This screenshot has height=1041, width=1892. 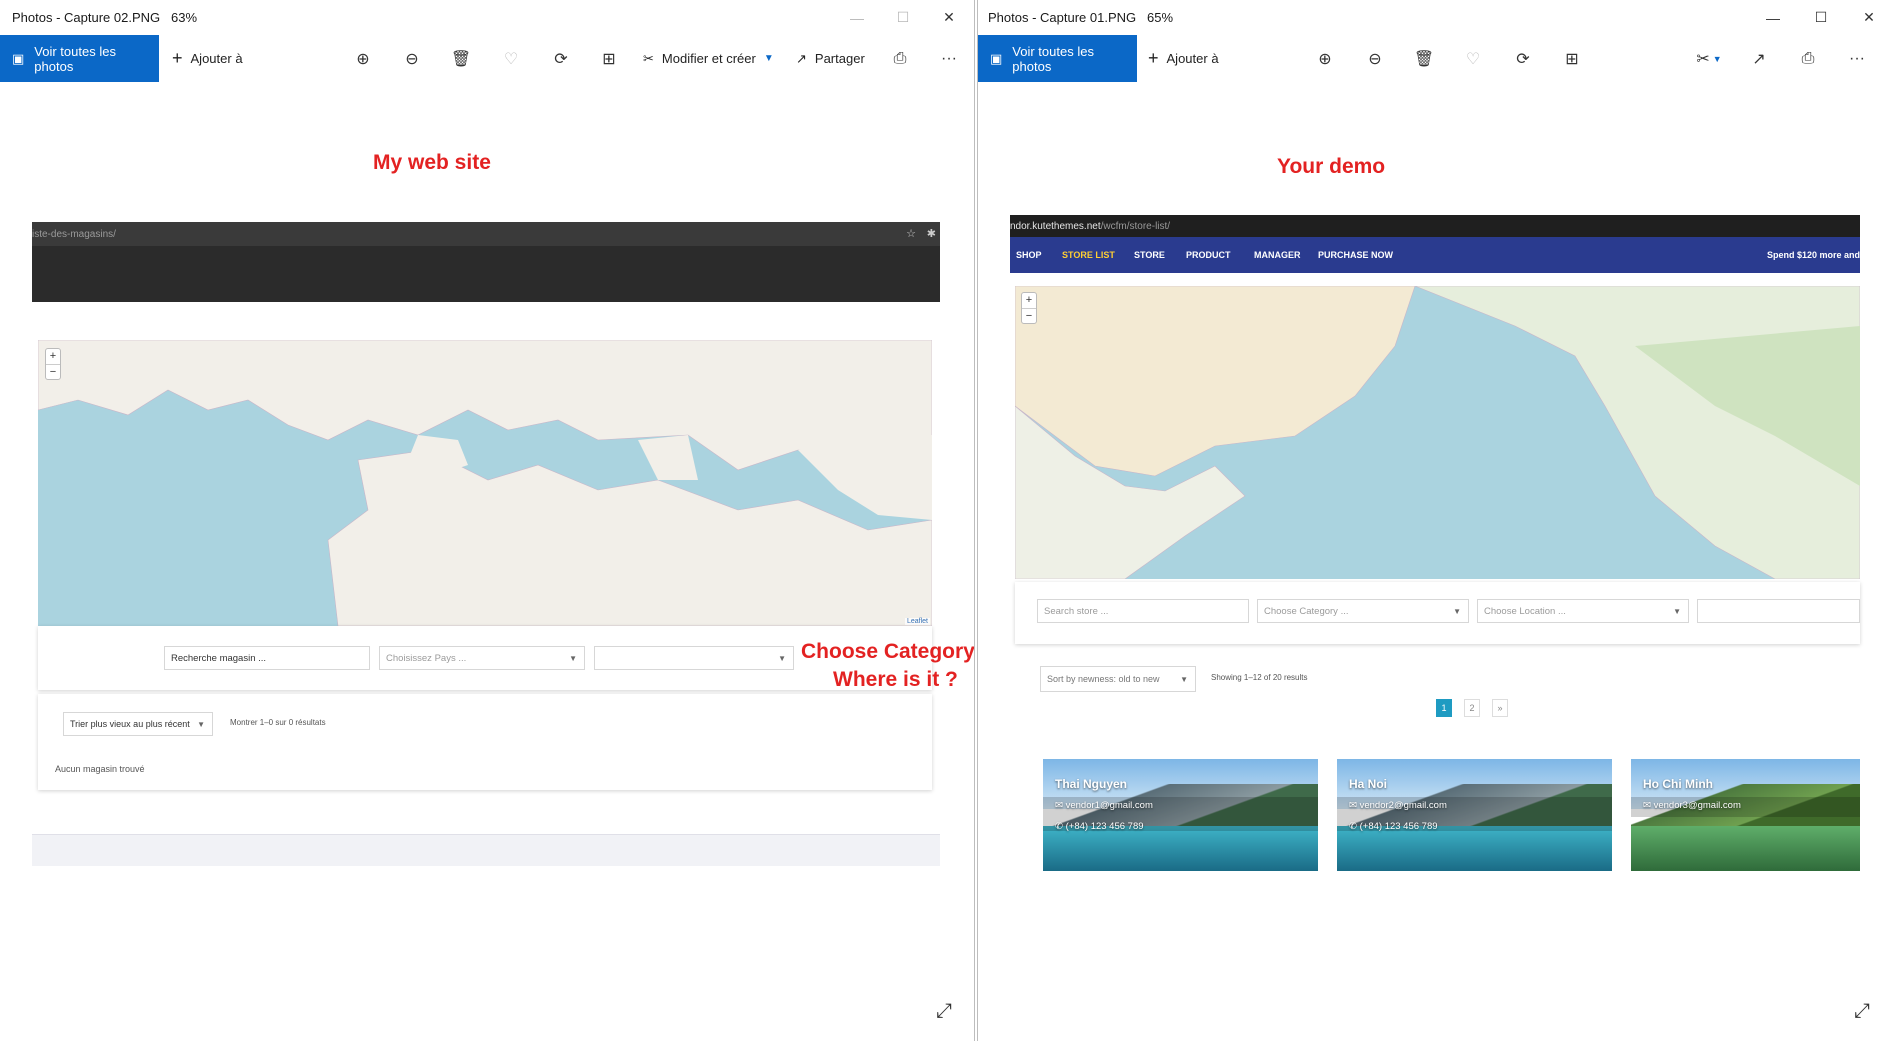 I want to click on title-bar: Photos - Capture 01.PNG 65% — ☐ ✕, so click(x=1435, y=17).